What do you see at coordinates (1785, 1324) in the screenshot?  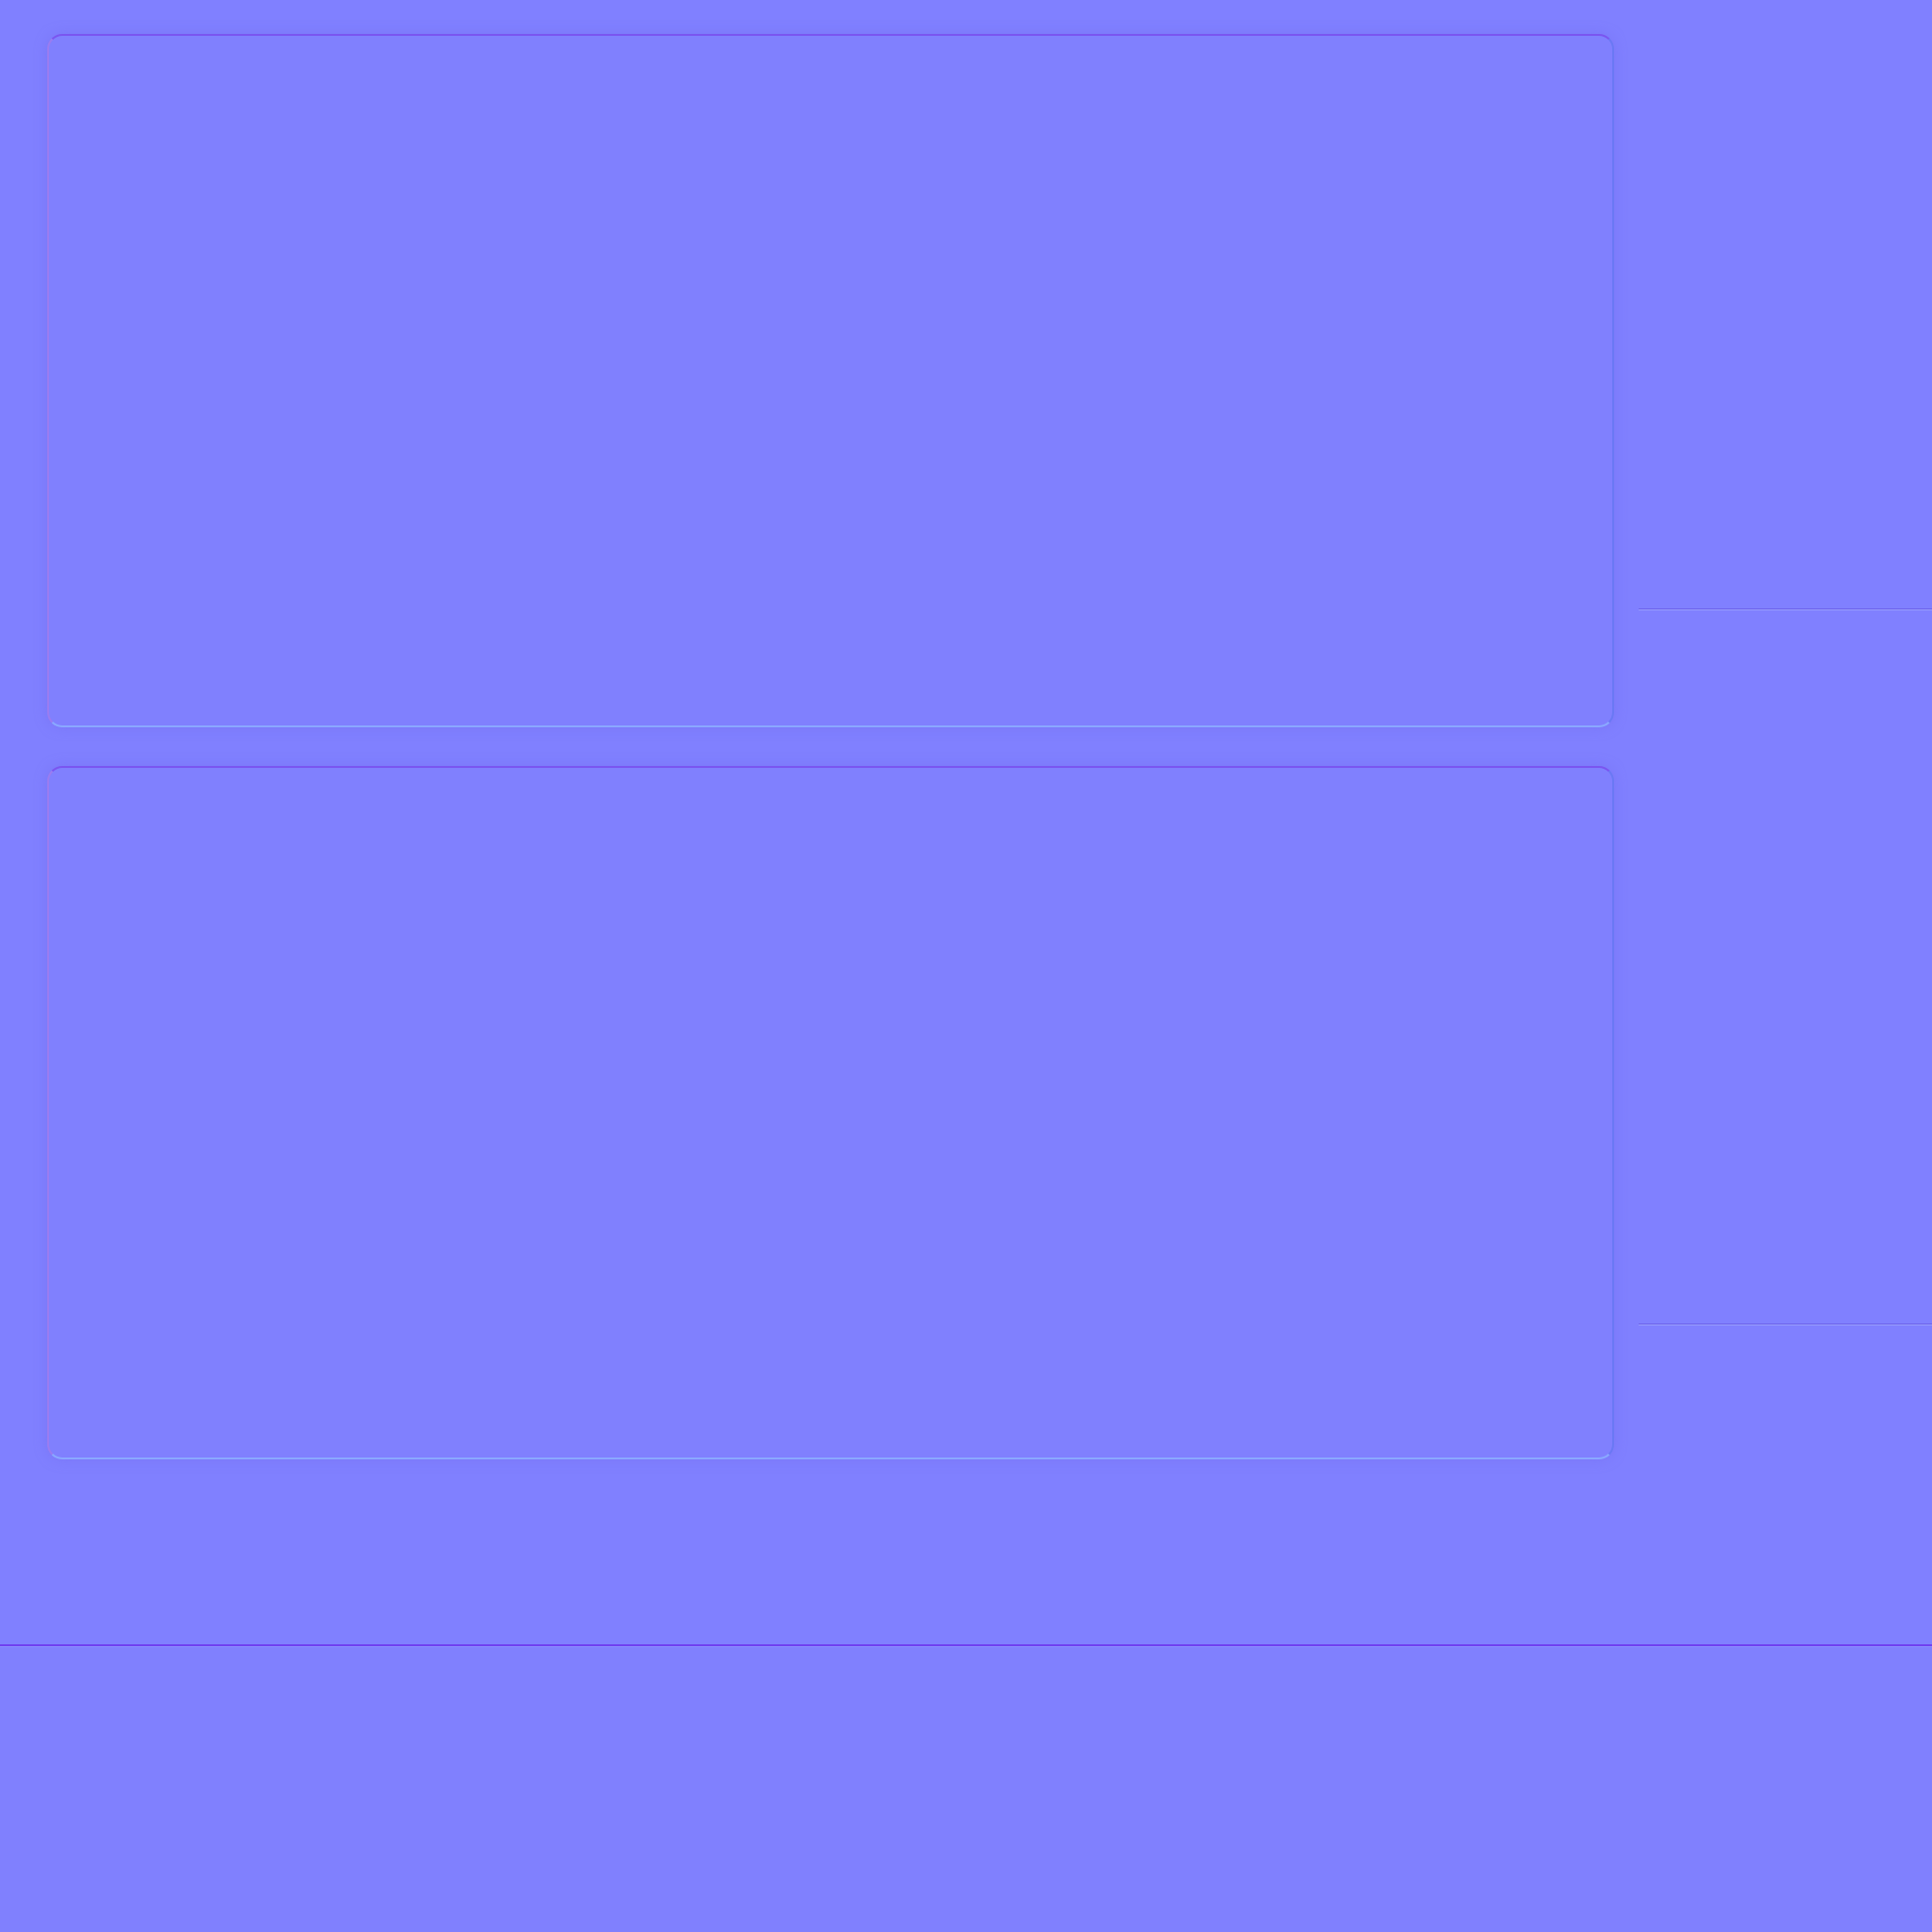 I see `lower-ledge-line` at bounding box center [1785, 1324].